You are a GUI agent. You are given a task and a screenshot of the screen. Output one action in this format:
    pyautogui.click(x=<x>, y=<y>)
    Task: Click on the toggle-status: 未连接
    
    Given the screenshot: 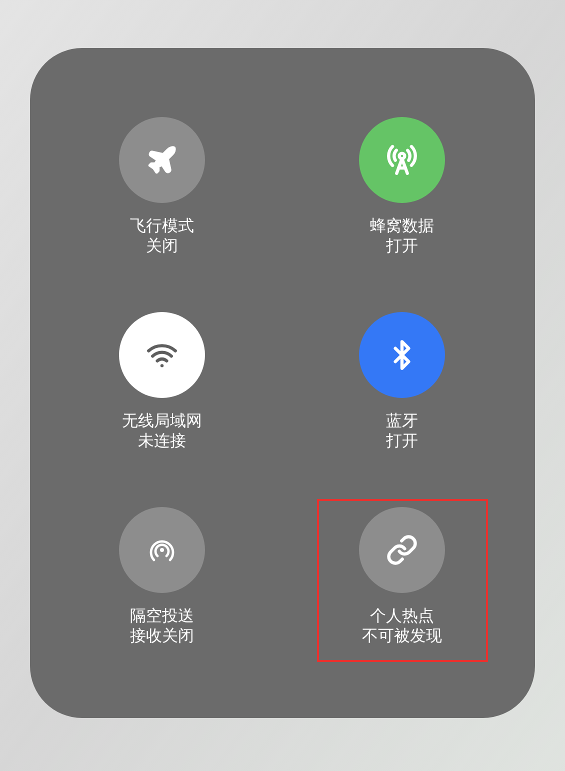 What is the action you would take?
    pyautogui.click(x=162, y=441)
    